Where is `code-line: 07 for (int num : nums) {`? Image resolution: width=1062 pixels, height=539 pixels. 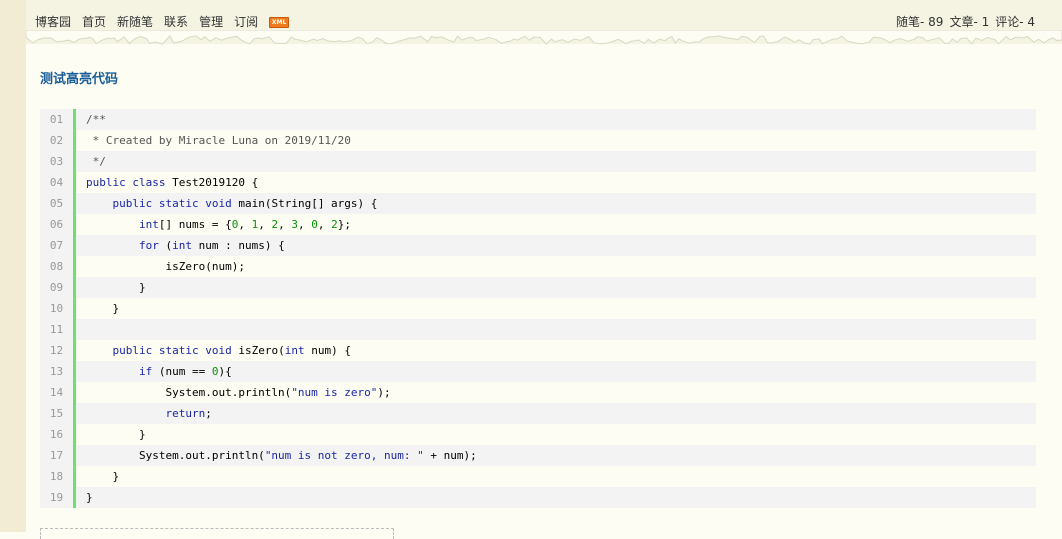
code-line: 07 for (int num : nums) { is located at coordinates (538, 245).